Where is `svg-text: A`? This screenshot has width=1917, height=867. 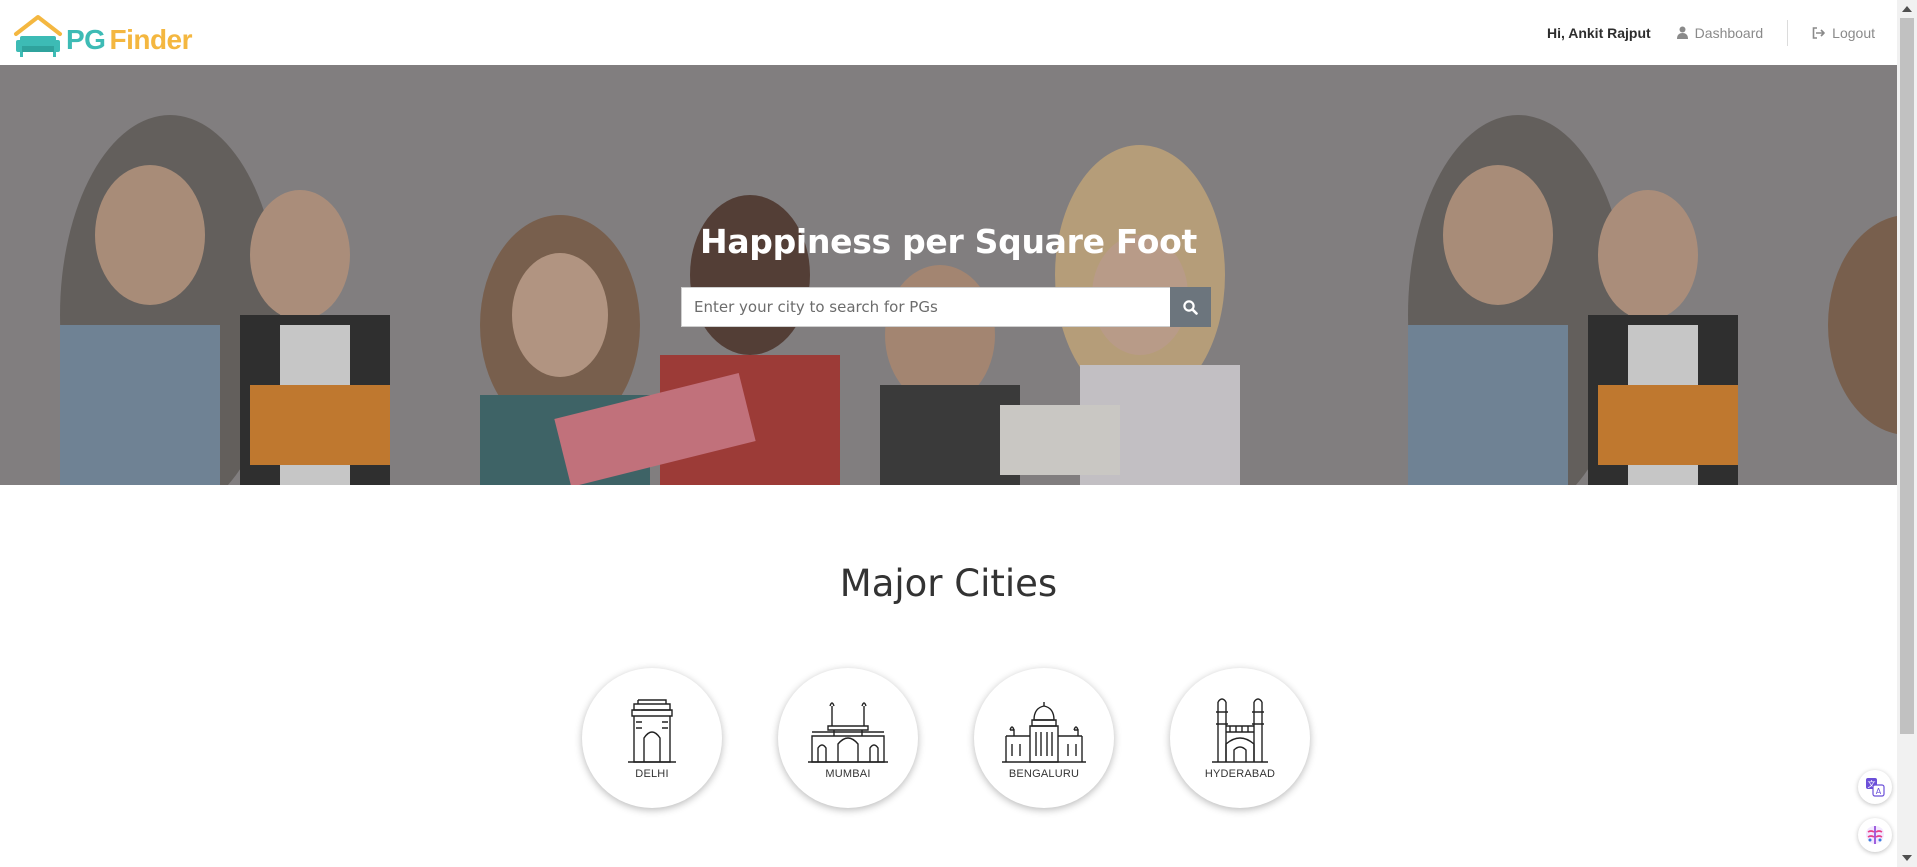
svg-text: A is located at coordinates (1879, 791).